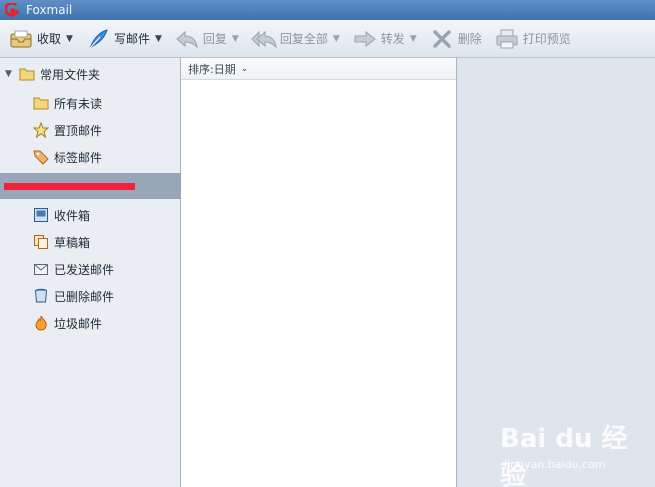 The image size is (655, 487). I want to click on forward-button: 转发 ▼, so click(384, 39).